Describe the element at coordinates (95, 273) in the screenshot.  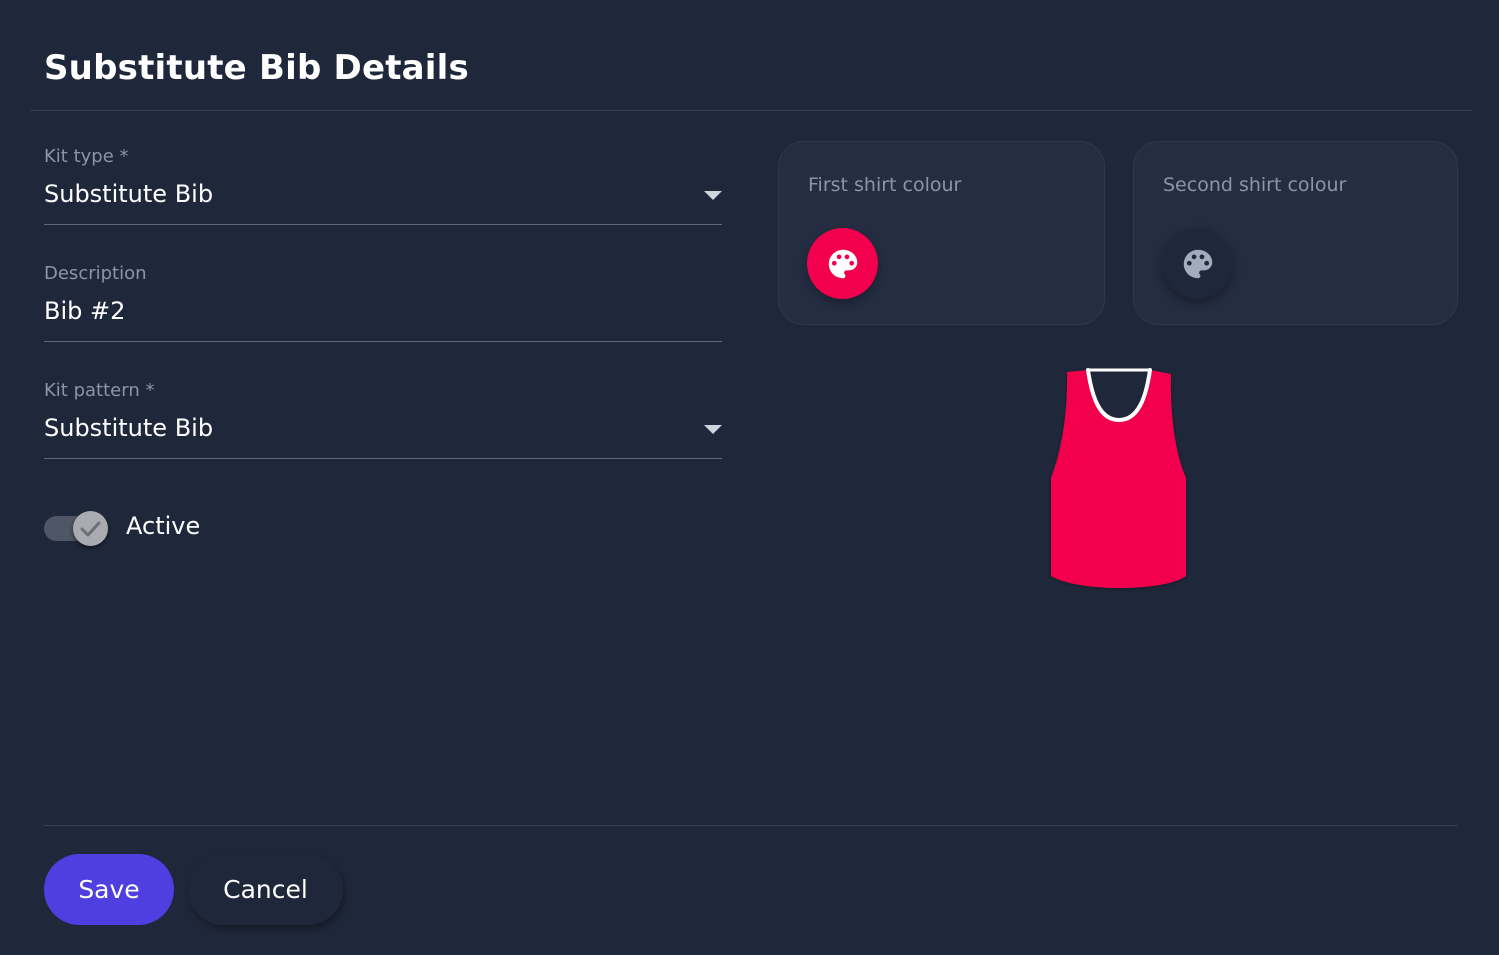
I see `description-label: Description` at that location.